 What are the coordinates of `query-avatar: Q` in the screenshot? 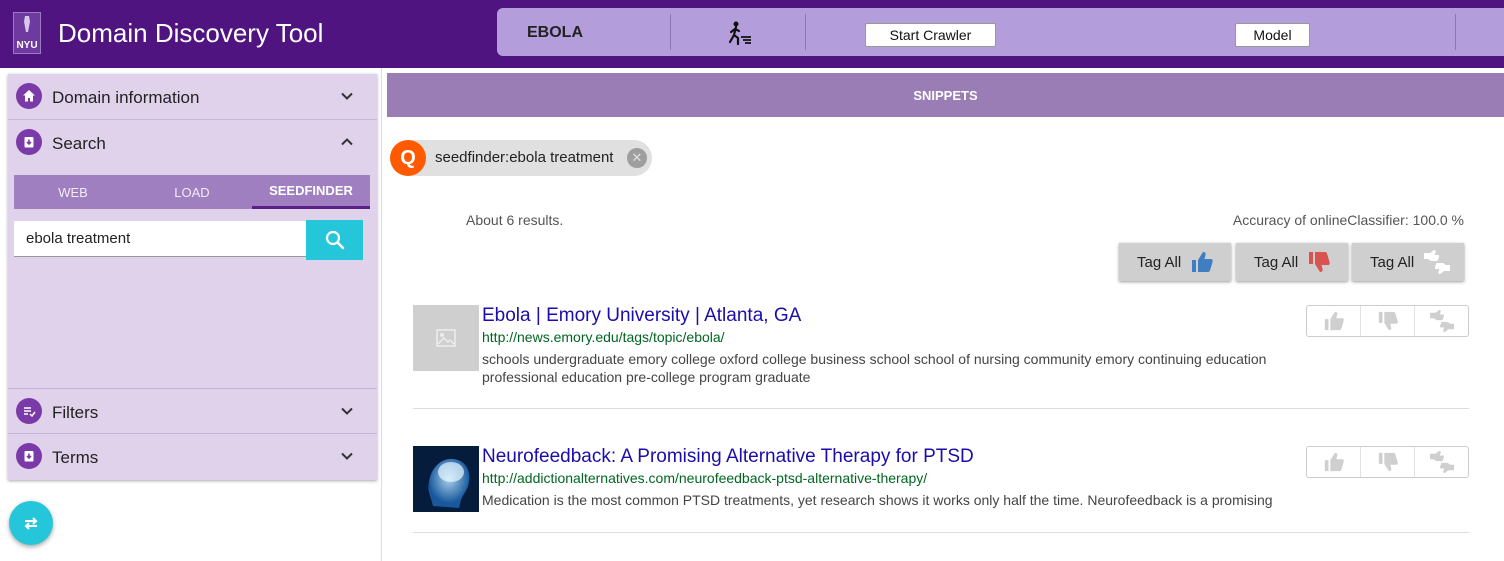 It's located at (408, 158).